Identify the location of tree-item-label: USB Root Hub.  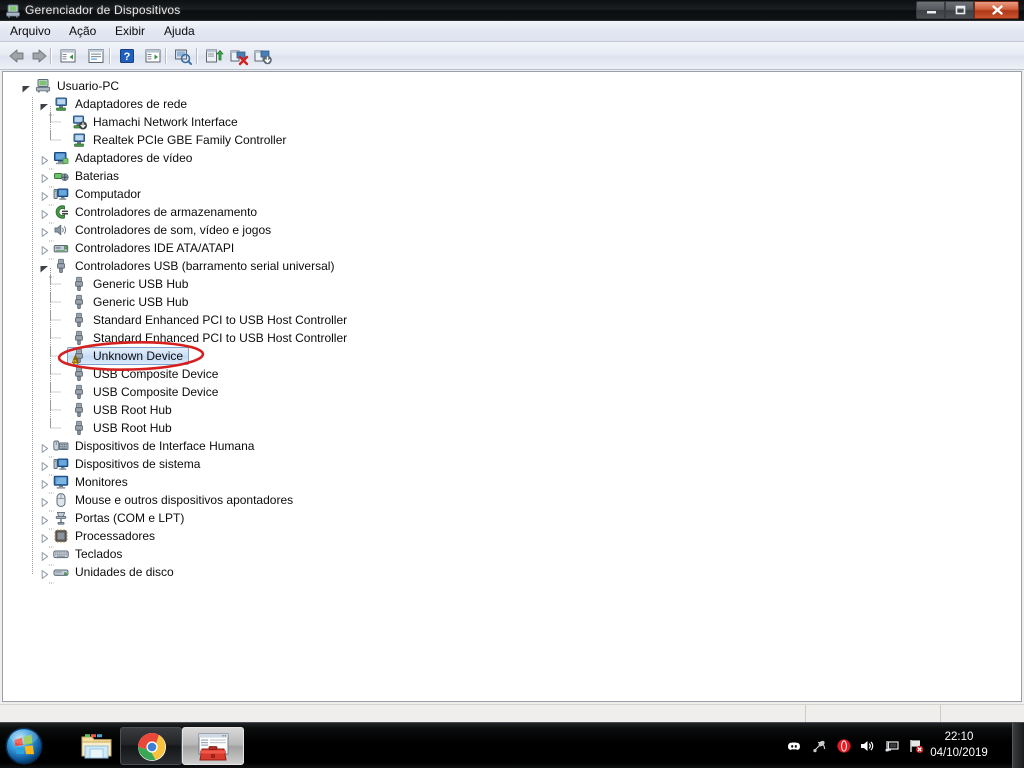
(132, 428).